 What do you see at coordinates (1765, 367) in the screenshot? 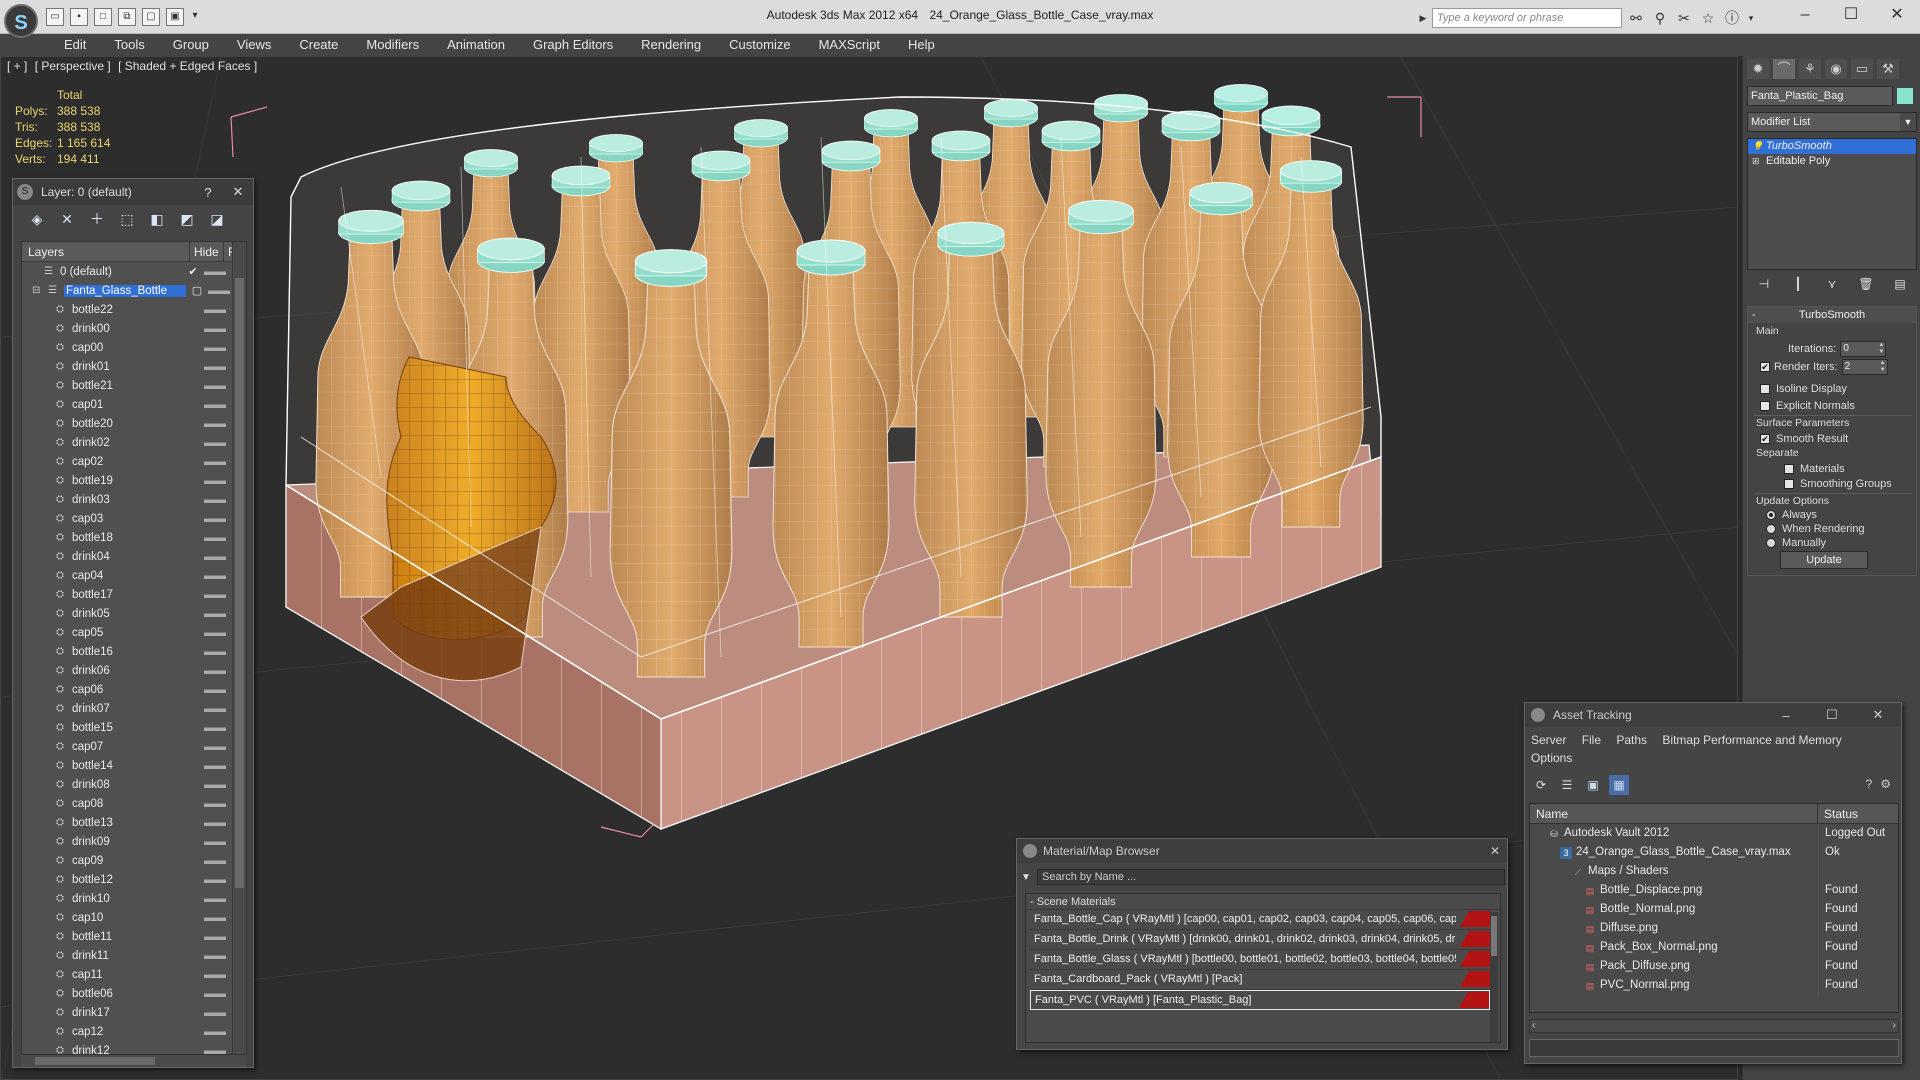
I see `render-iters-checkbox: ✔` at bounding box center [1765, 367].